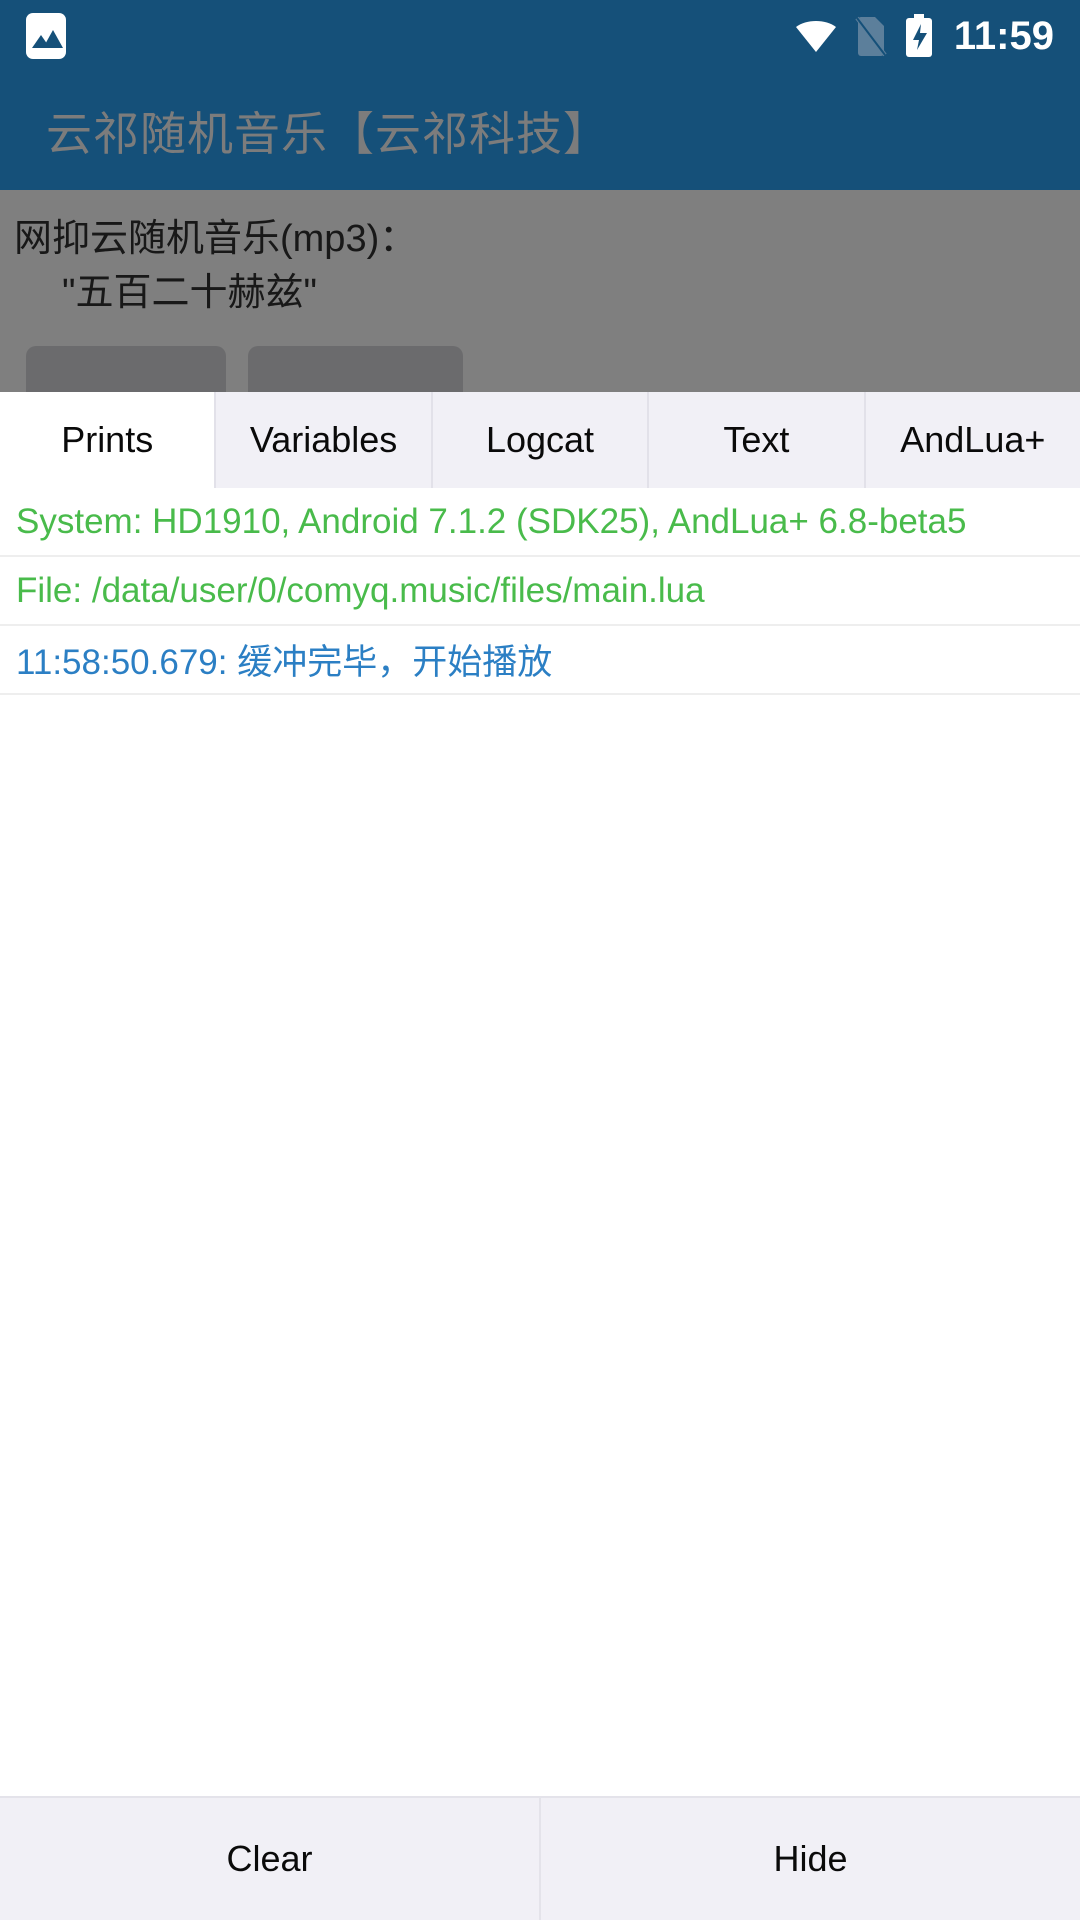  I want to click on tab-logcat-label: Logcat, so click(540, 439).